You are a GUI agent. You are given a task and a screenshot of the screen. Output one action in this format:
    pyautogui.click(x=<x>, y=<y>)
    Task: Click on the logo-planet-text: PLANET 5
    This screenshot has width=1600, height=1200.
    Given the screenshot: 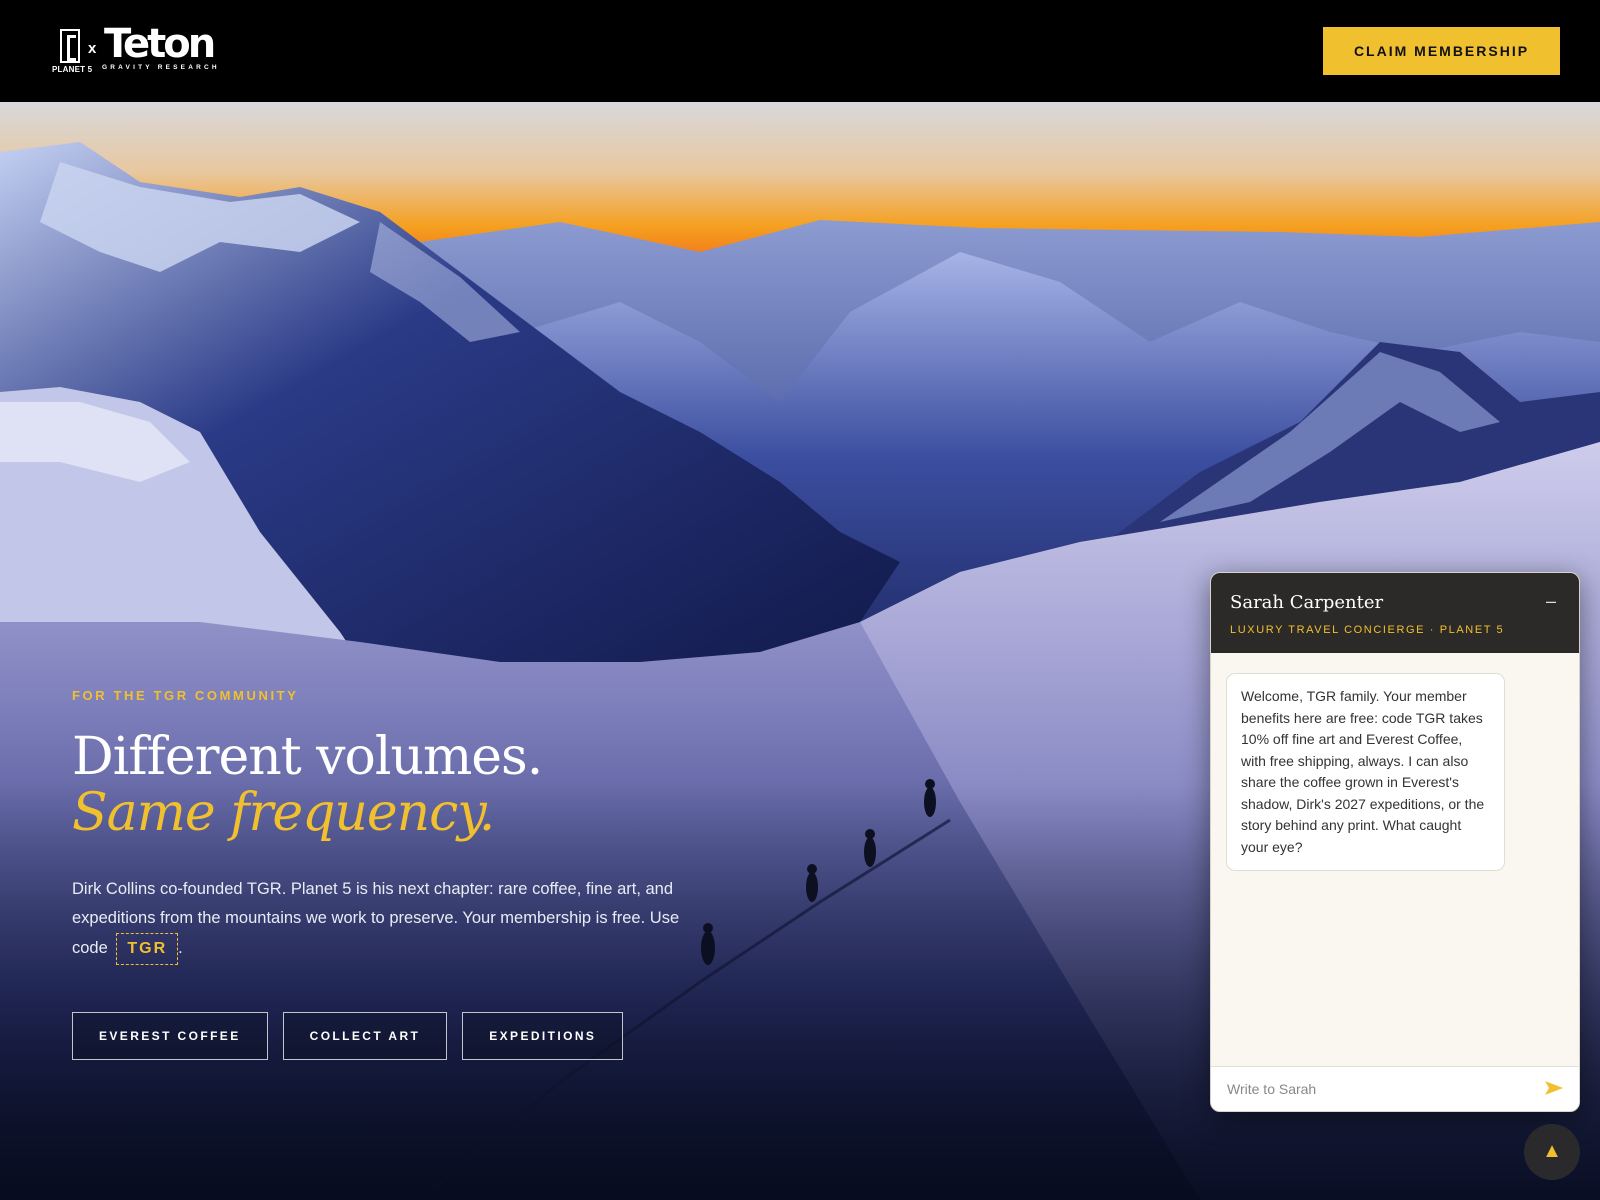 What is the action you would take?
    pyautogui.click(x=72, y=69)
    